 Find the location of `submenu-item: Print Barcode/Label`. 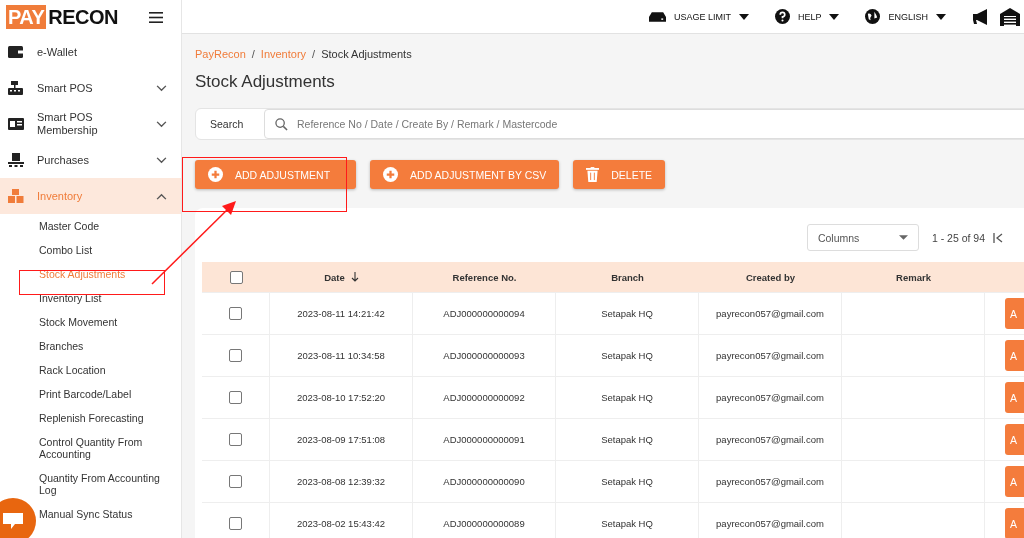

submenu-item: Print Barcode/Label is located at coordinates (85, 394).